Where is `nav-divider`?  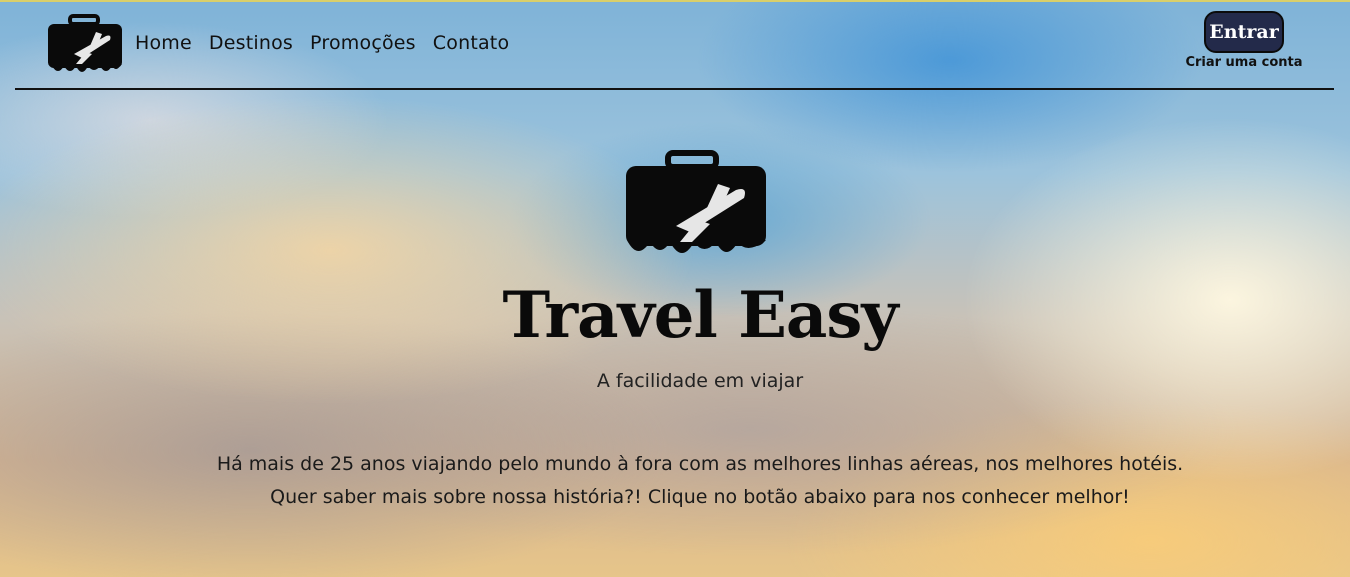
nav-divider is located at coordinates (674, 89).